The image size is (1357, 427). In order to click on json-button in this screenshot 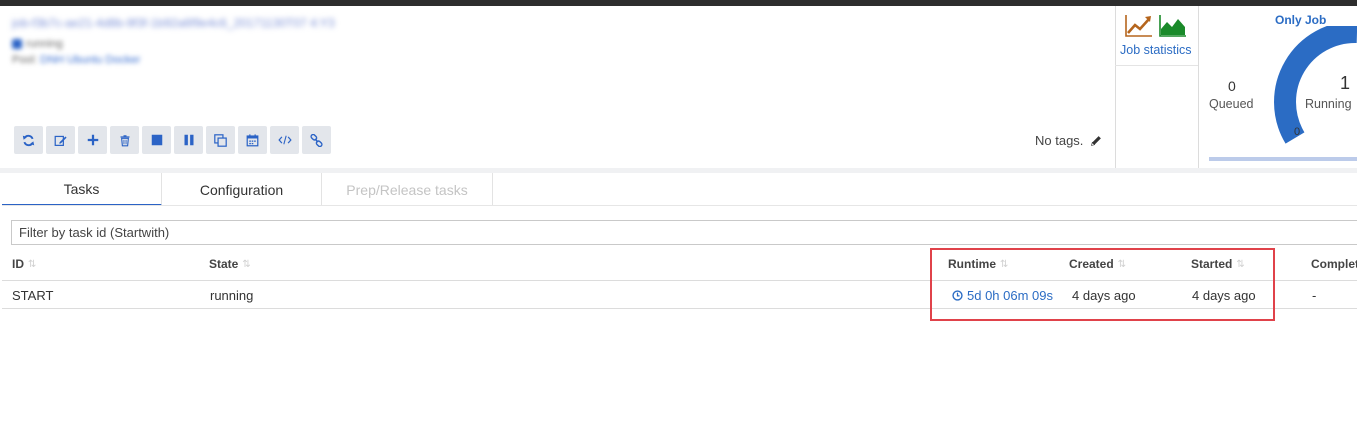, I will do `click(284, 140)`.